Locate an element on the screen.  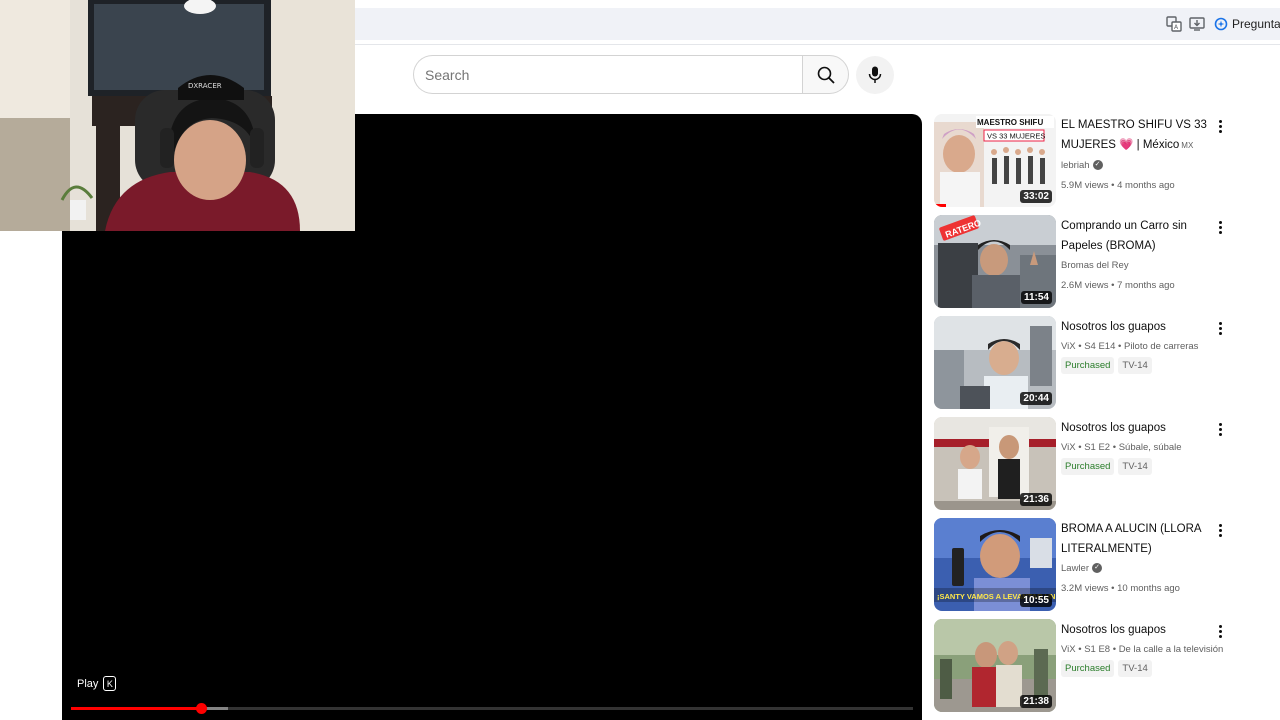
search-input is located at coordinates (608, 74).